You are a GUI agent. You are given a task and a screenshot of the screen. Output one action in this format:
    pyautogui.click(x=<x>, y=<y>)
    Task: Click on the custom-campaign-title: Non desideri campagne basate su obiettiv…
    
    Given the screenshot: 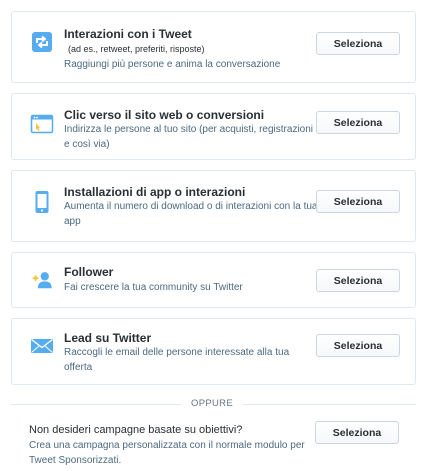 What is the action you would take?
    pyautogui.click(x=136, y=430)
    